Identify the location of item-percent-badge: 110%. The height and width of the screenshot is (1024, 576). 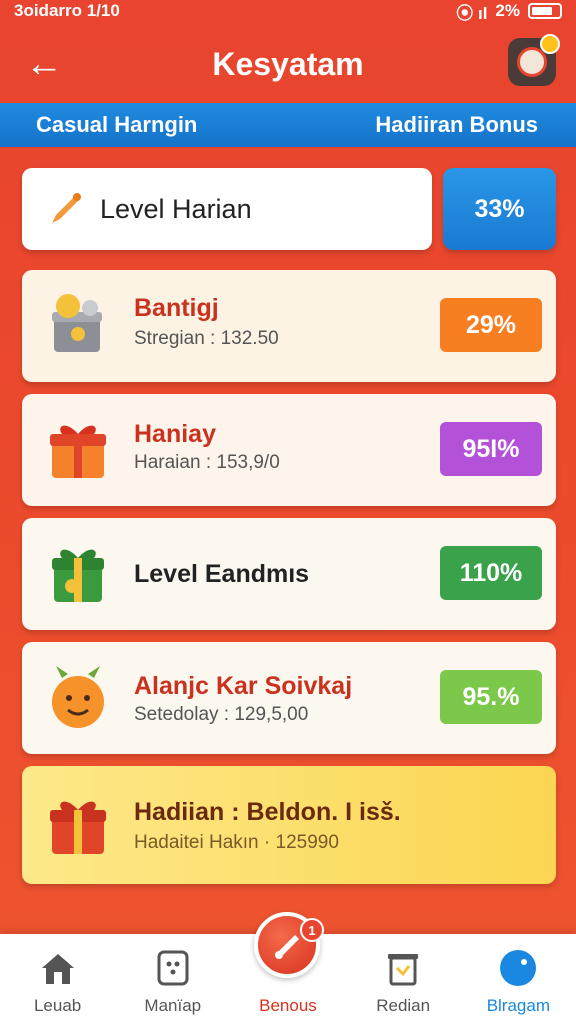
(491, 573).